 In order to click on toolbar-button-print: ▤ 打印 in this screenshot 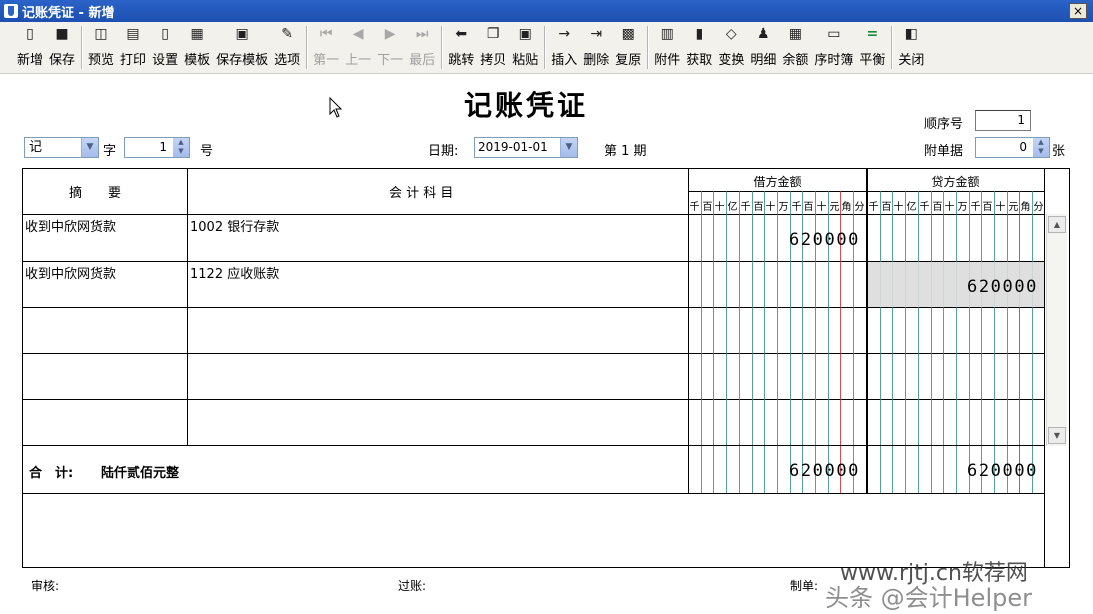, I will do `click(133, 47)`.